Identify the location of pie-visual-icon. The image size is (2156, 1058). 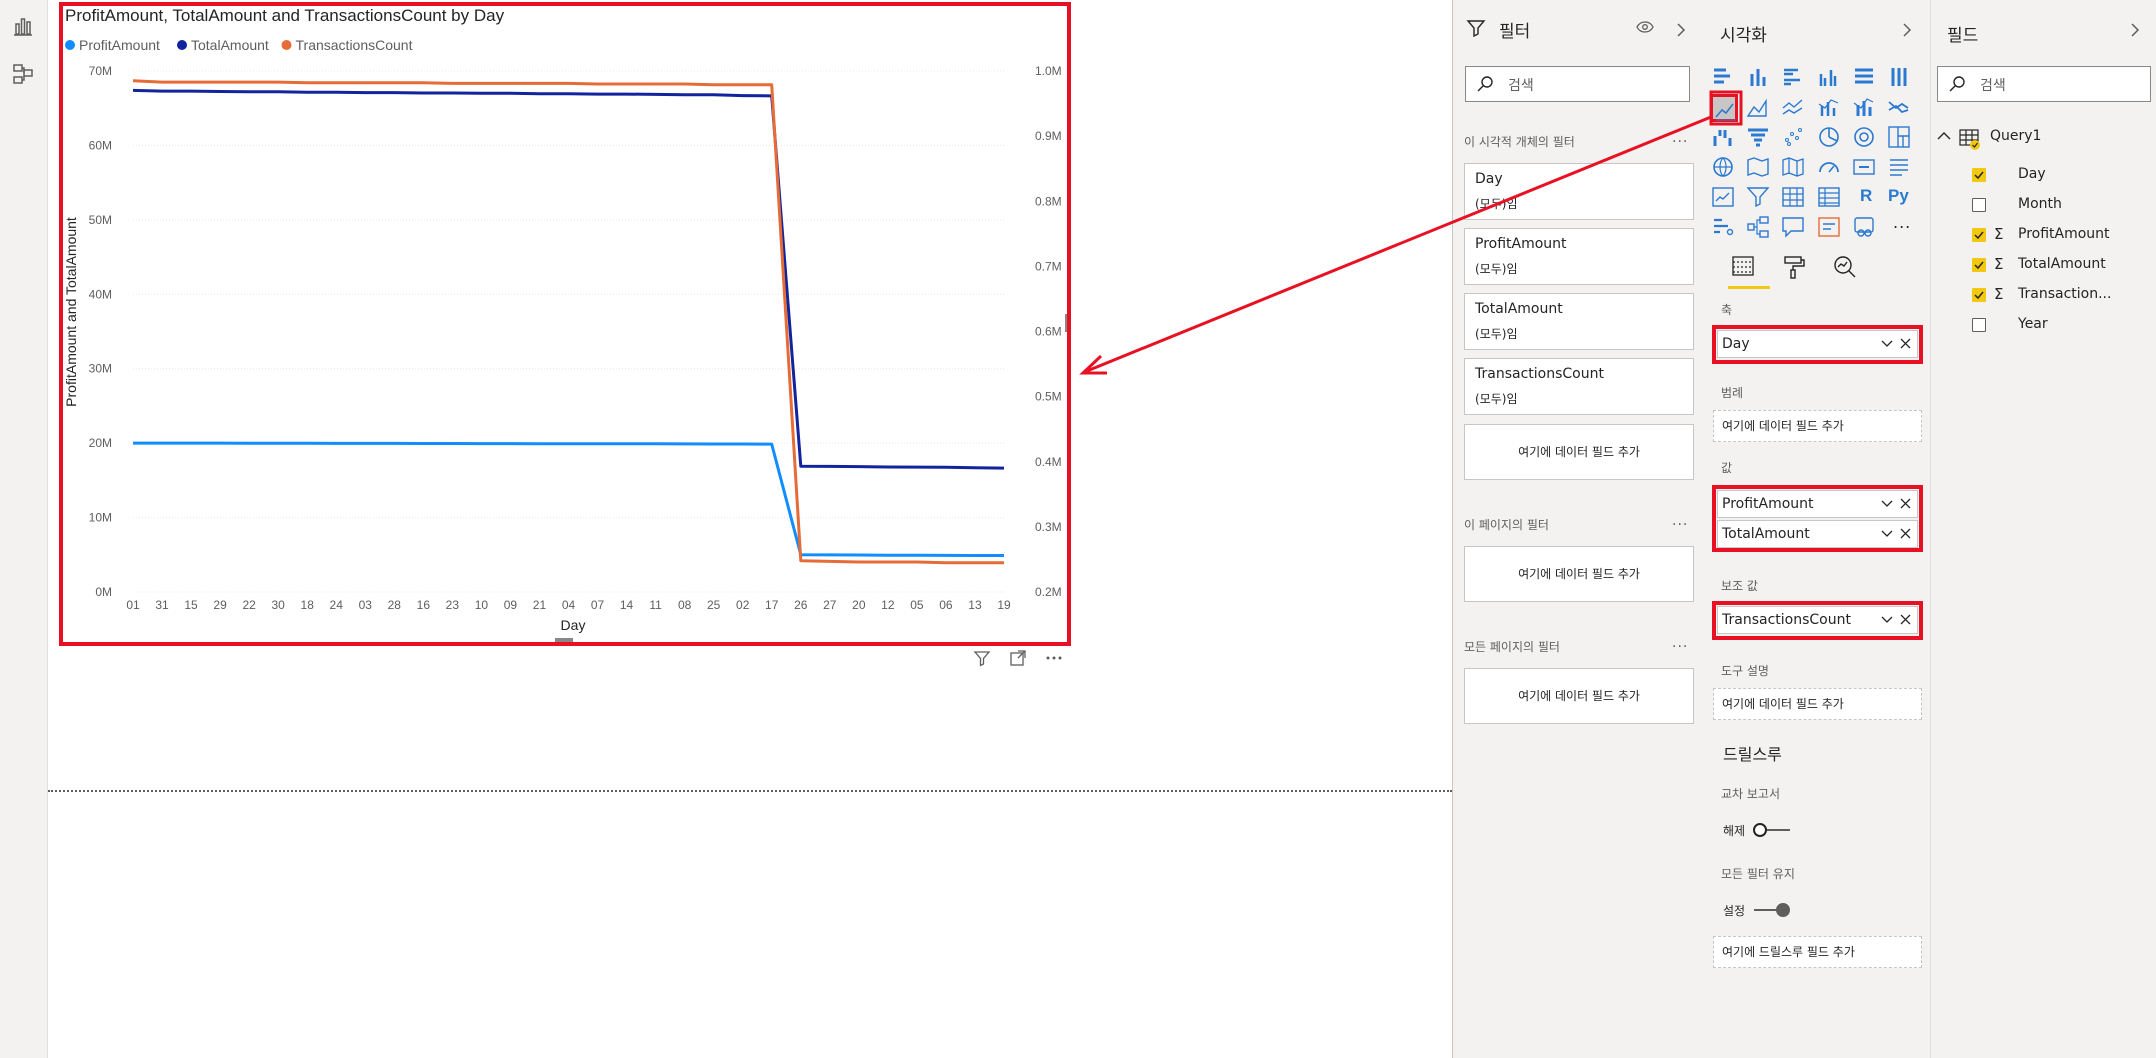
(1830, 138).